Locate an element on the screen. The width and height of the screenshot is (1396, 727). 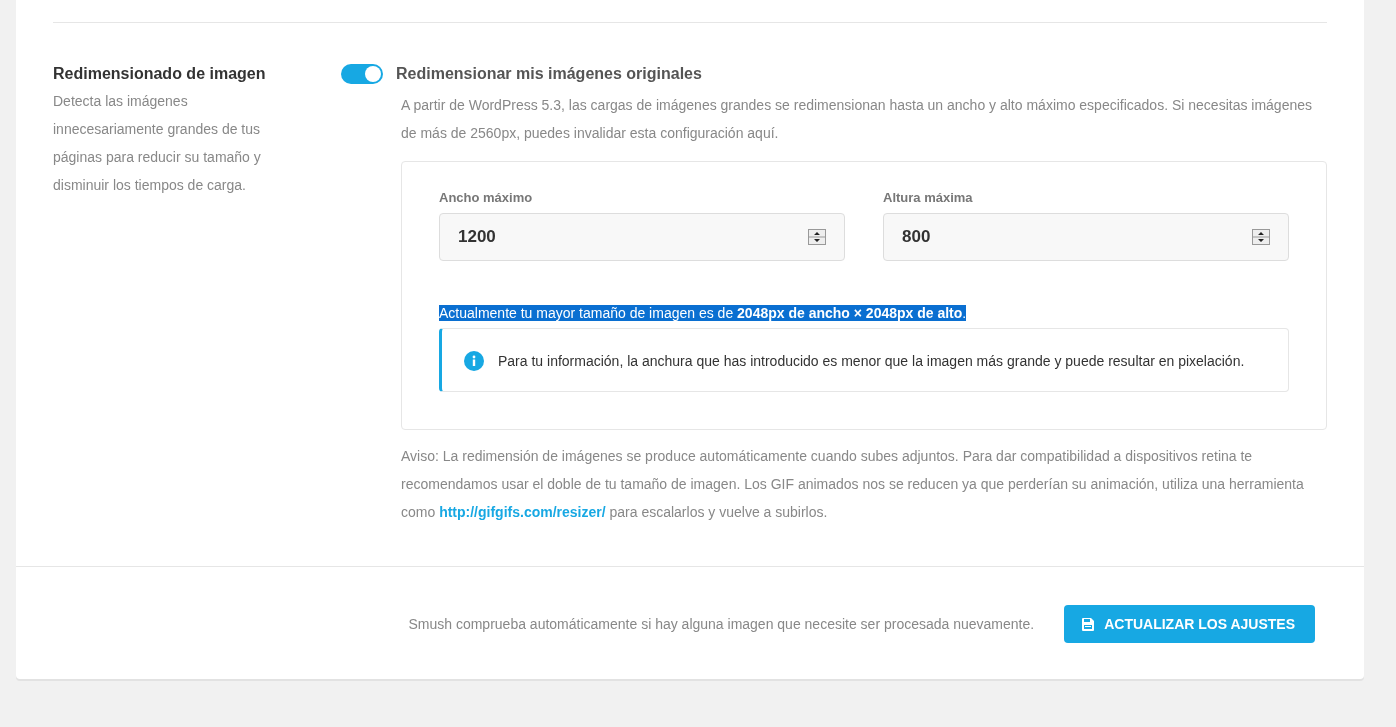
toggle-label: Redimensionar mis imágenes originales is located at coordinates (549, 74).